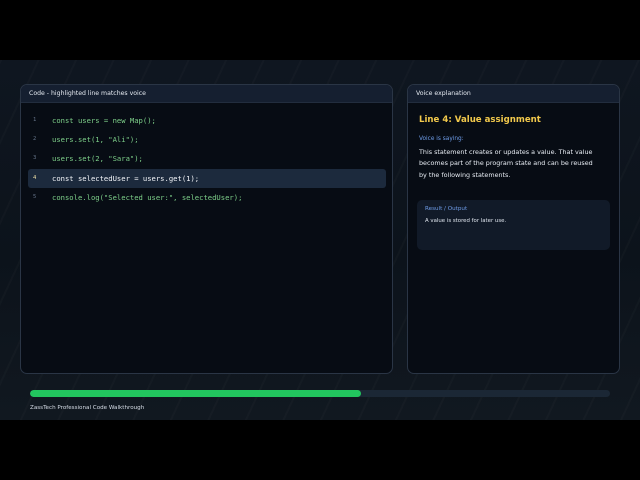 The image size is (640, 480). What do you see at coordinates (446, 209) in the screenshot?
I see `output-label: Result / Output` at bounding box center [446, 209].